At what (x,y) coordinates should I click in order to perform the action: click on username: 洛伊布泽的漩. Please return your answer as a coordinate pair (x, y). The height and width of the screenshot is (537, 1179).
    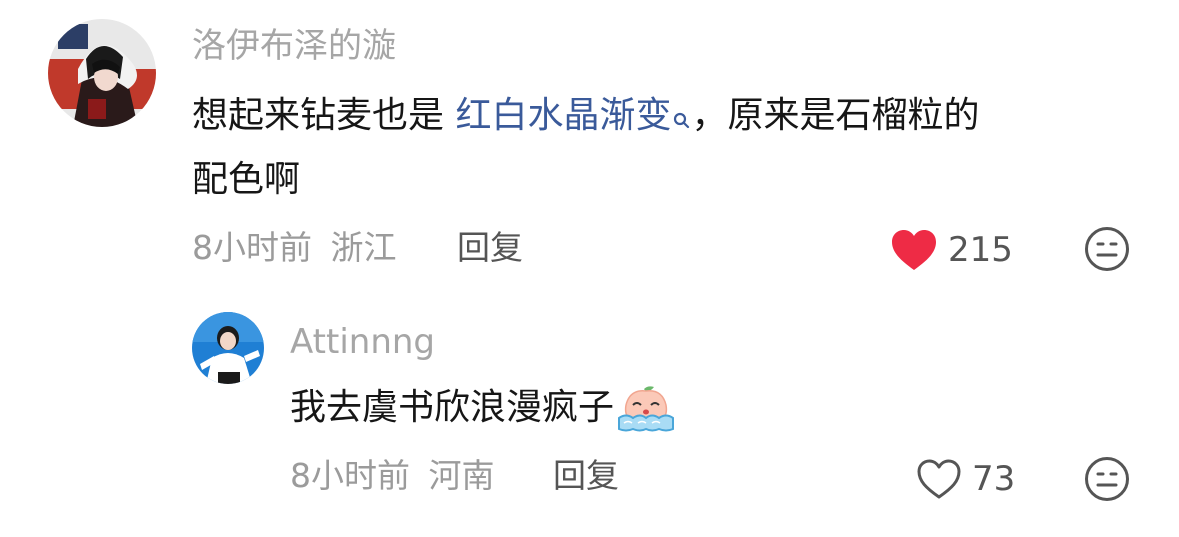
    Looking at the image, I should click on (294, 46).